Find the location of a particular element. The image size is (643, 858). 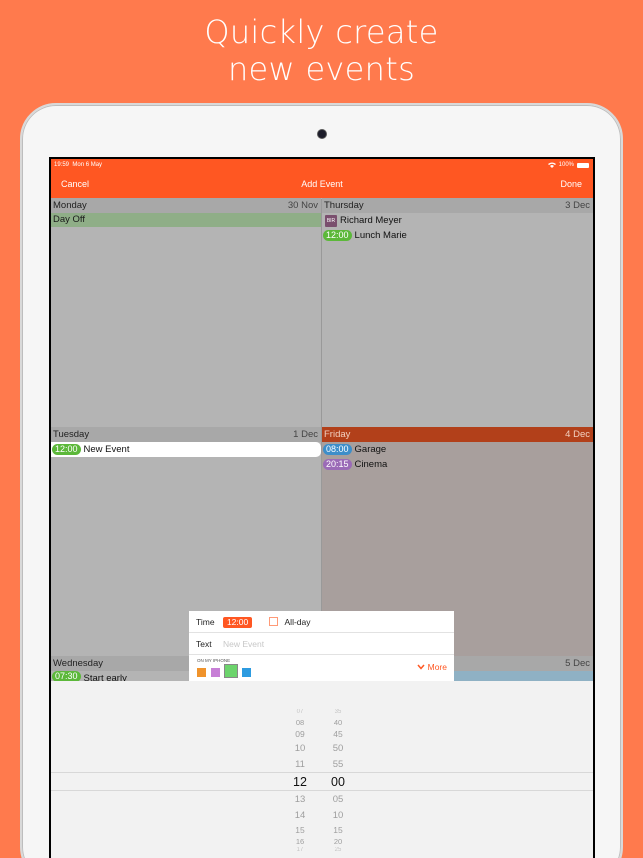

minute-option: 45 is located at coordinates (338, 734).